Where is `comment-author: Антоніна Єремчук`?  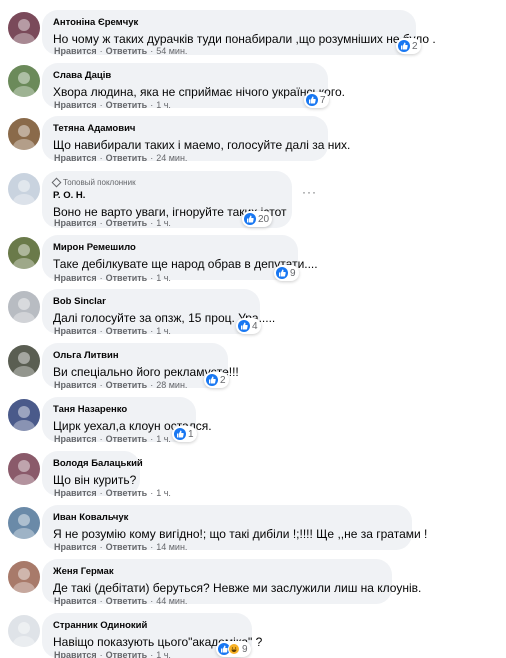 comment-author: Антоніна Єремчук is located at coordinates (229, 23).